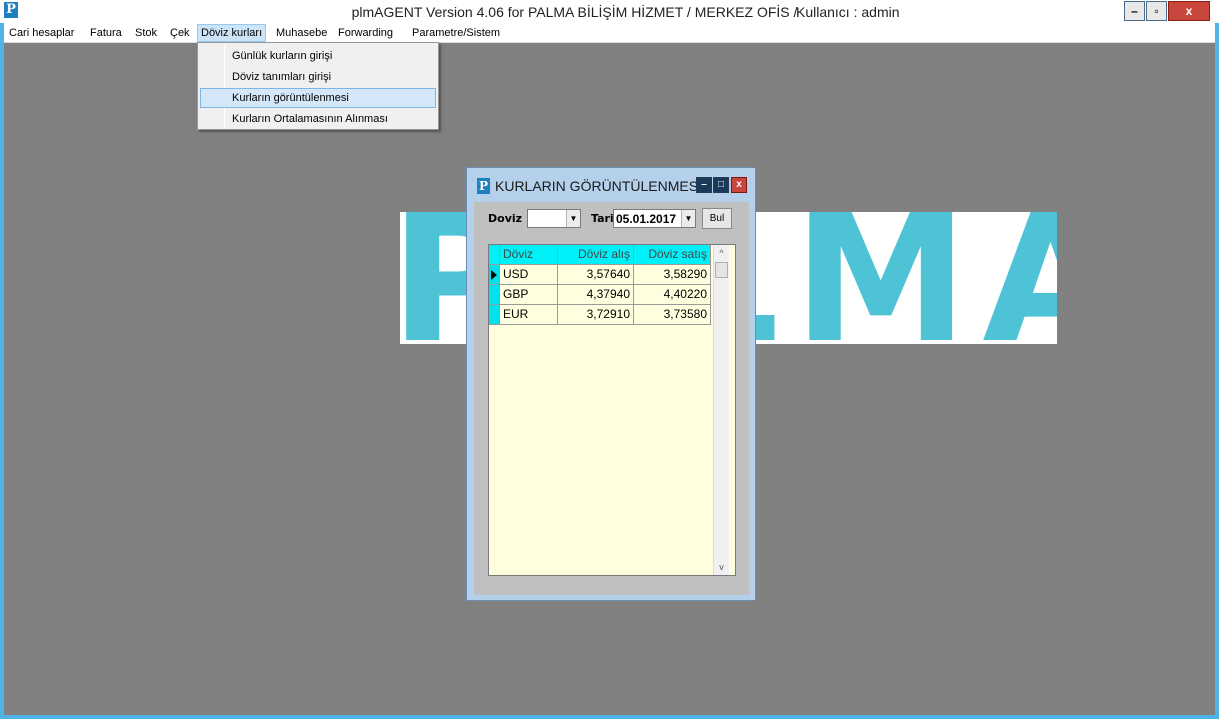 The image size is (1219, 719). Describe the element at coordinates (180, 33) in the screenshot. I see `menu-cek: Çek` at that location.